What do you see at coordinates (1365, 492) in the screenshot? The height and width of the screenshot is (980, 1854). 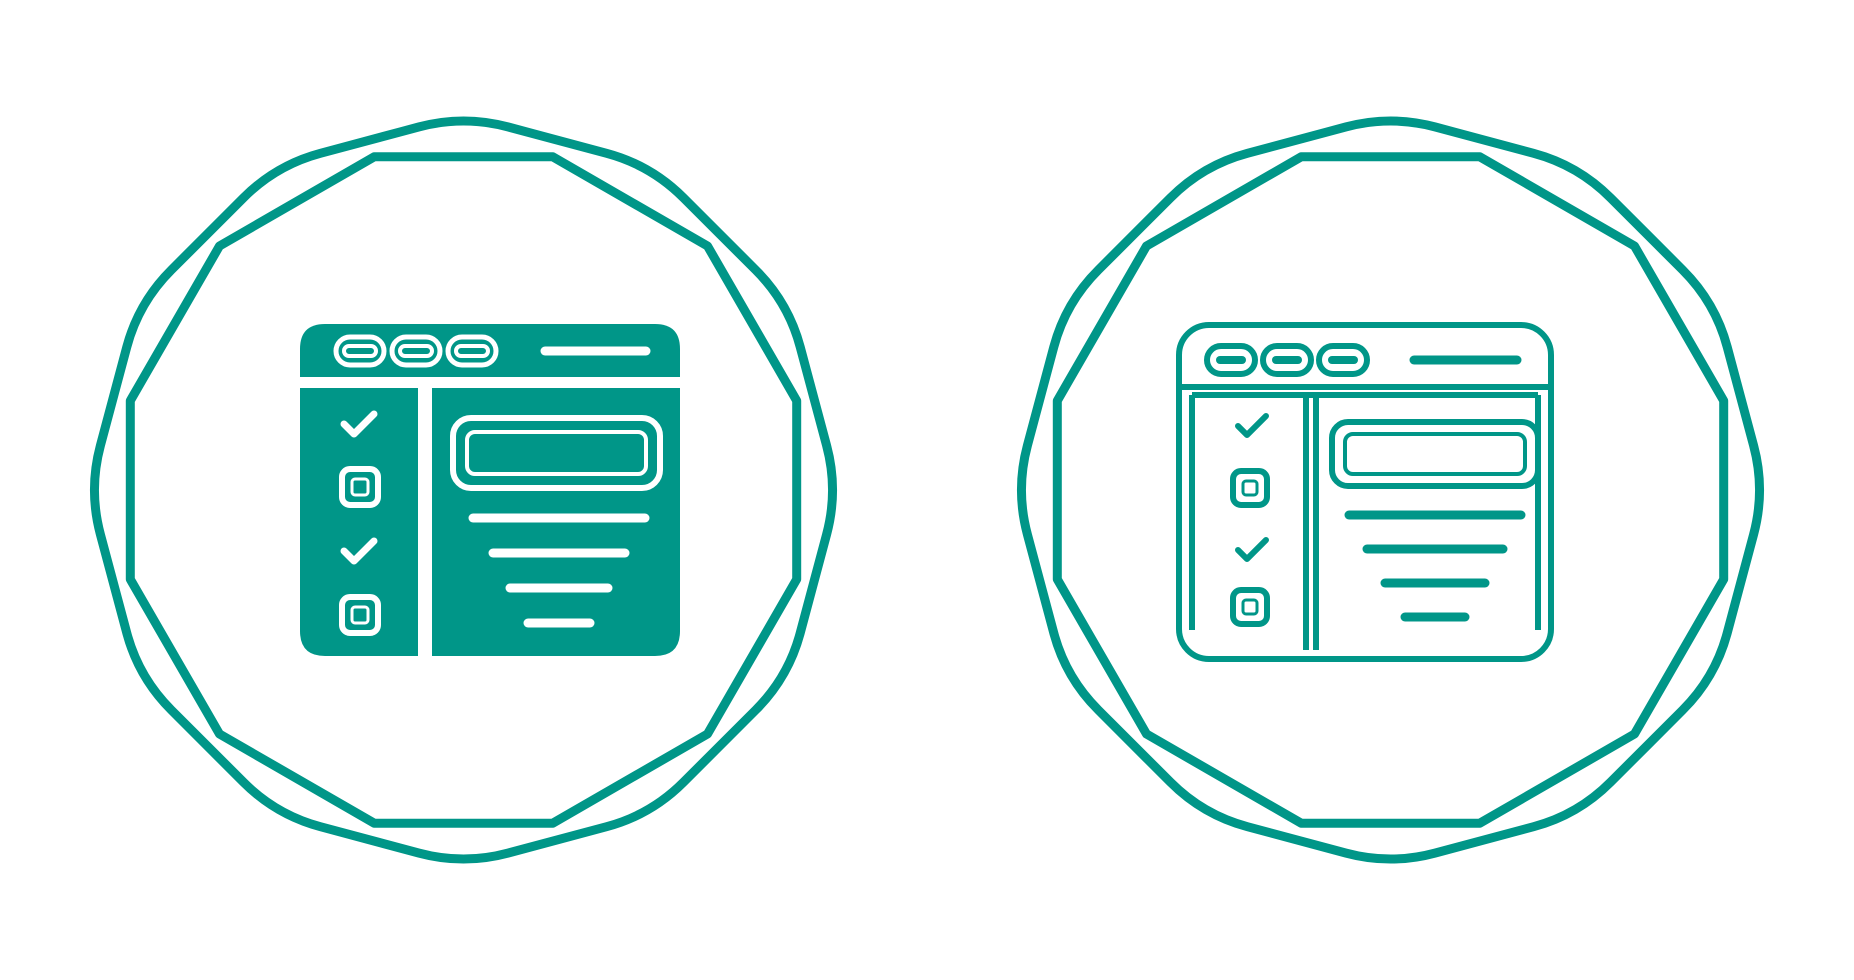 I see `browser-window-glyph-outline` at bounding box center [1365, 492].